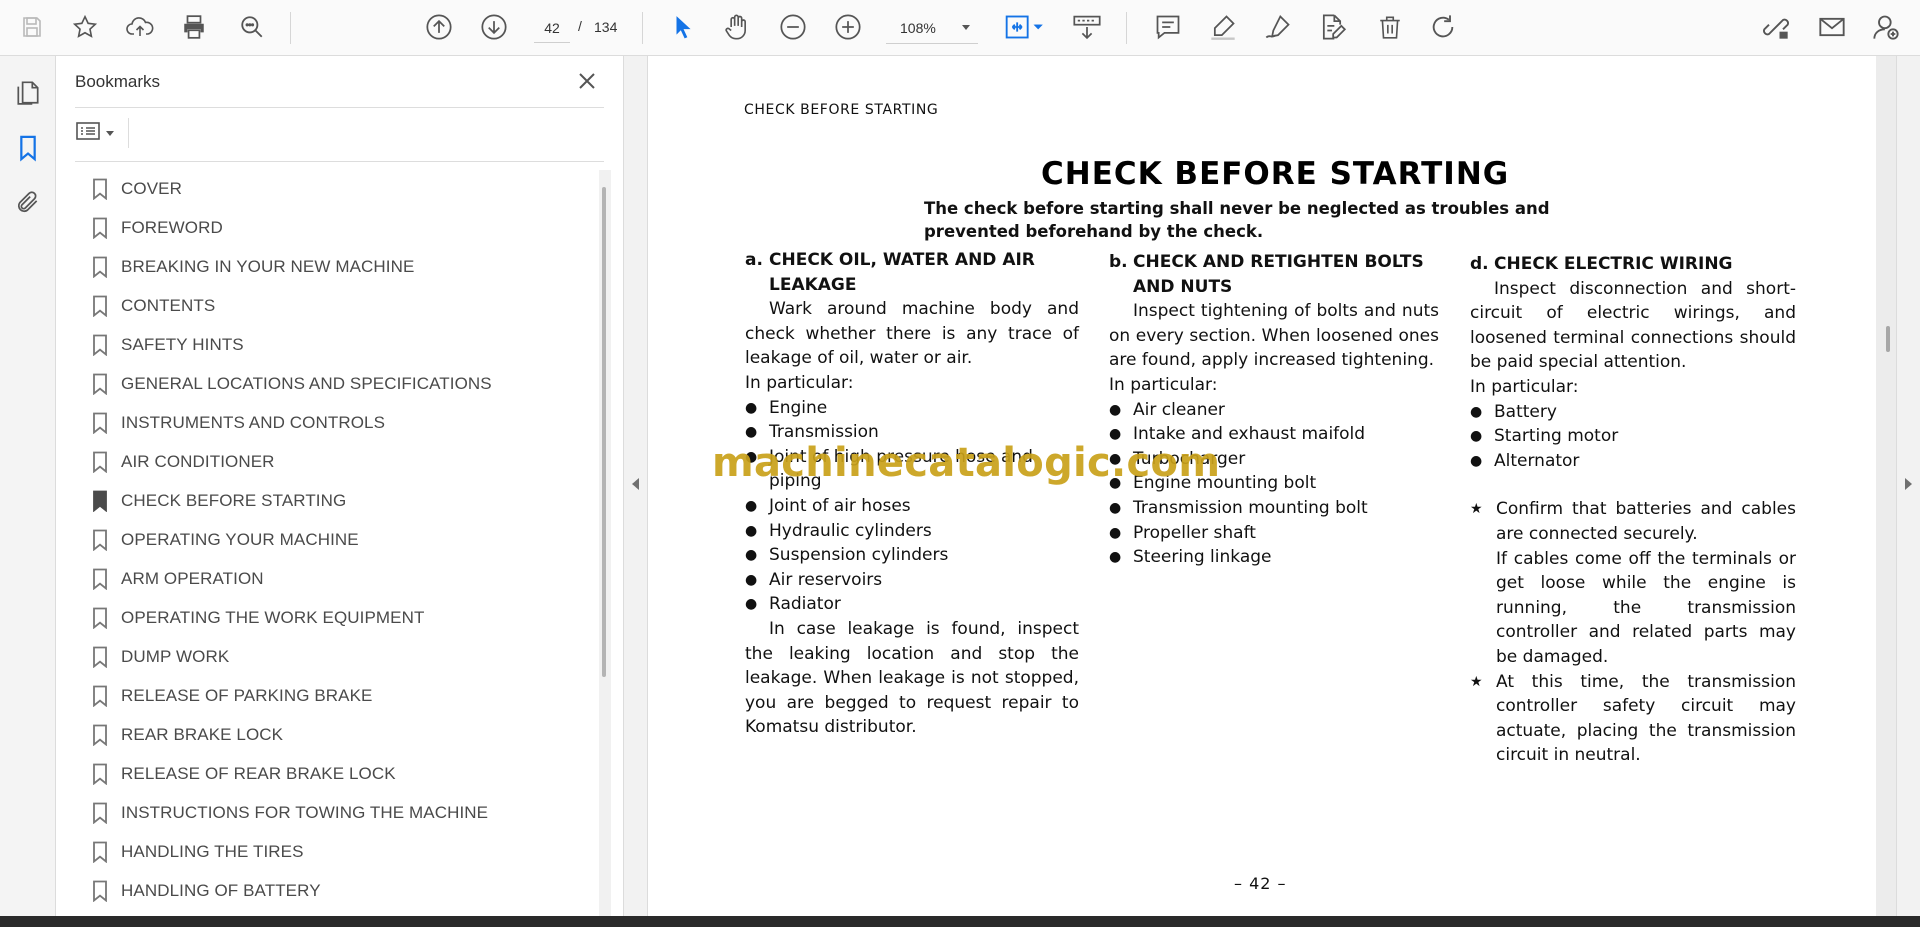 The height and width of the screenshot is (927, 1920). What do you see at coordinates (332, 345) in the screenshot?
I see `bookmark-item: SAFETY HINTS` at bounding box center [332, 345].